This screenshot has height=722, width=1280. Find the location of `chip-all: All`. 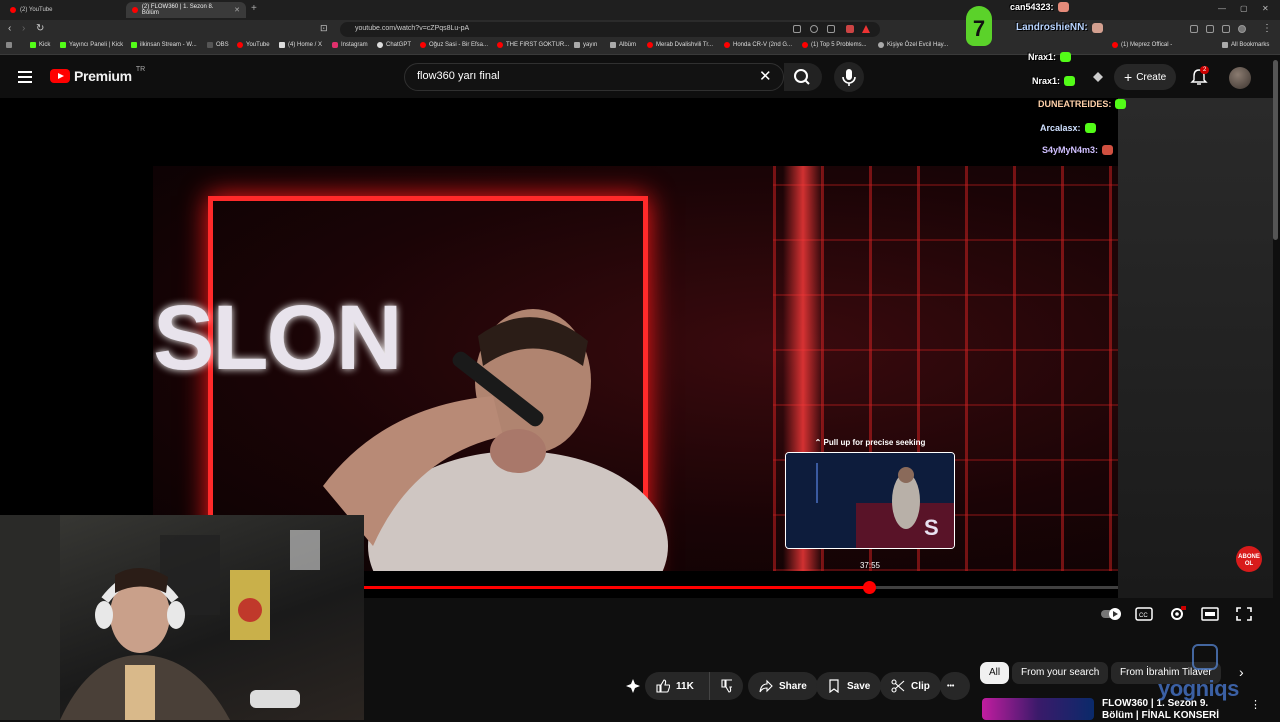

chip-all: All is located at coordinates (995, 673).